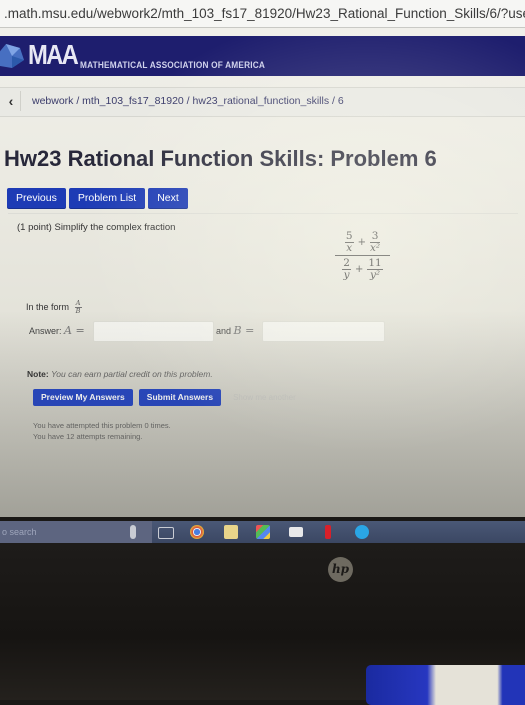 Image resolution: width=525 pixels, height=705 pixels. Describe the element at coordinates (78, 303) in the screenshot. I see `form-numerator: A` at that location.